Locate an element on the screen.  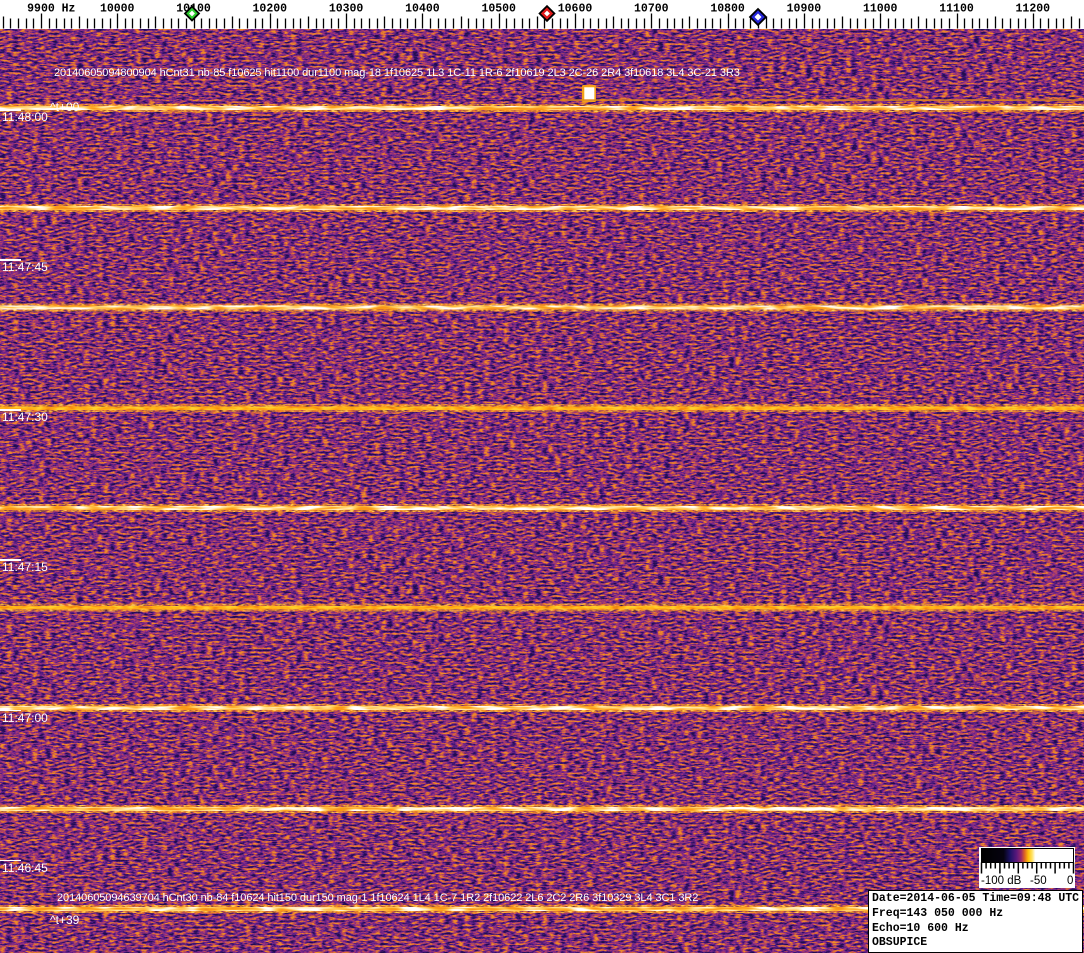
svg-text: -100 dB is located at coordinates (1001, 881).